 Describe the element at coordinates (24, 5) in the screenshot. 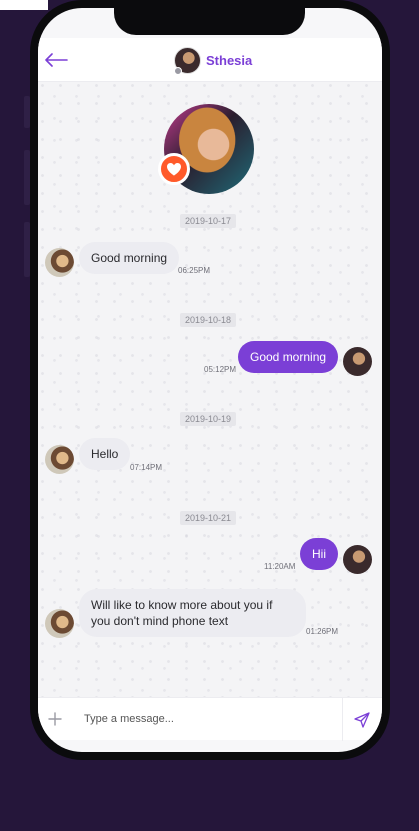

I see `corner-patch` at that location.